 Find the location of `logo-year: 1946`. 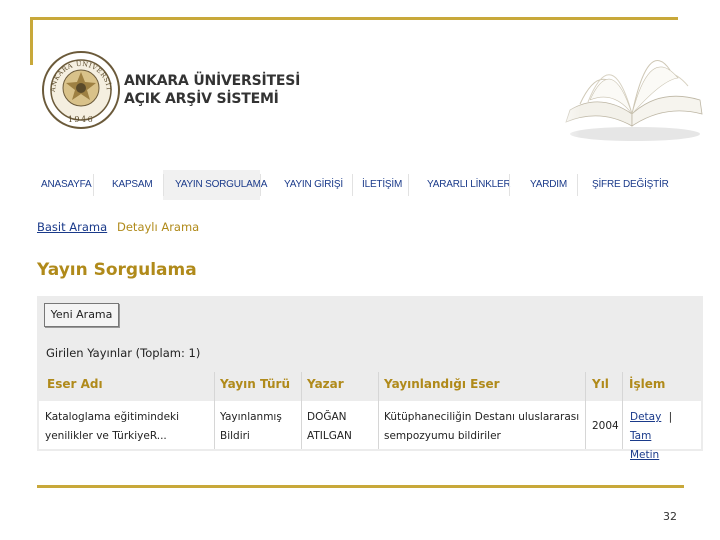

logo-year: 1946 is located at coordinates (81, 119).